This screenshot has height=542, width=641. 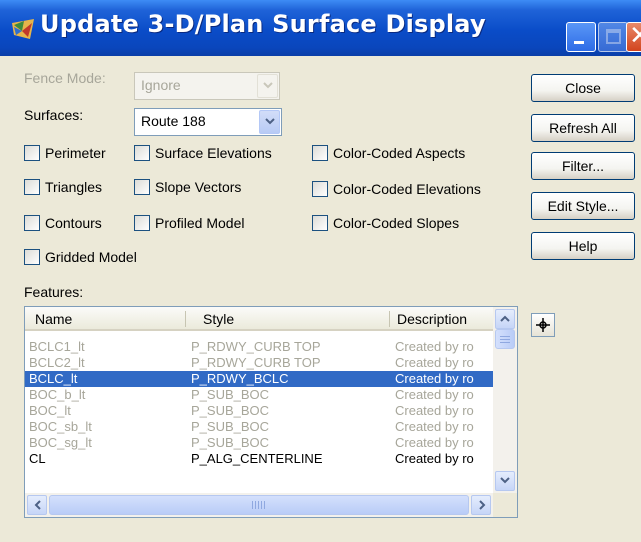 I want to click on color-coded-aspects-checkbox: Color-Coded Aspects, so click(x=388, y=153).